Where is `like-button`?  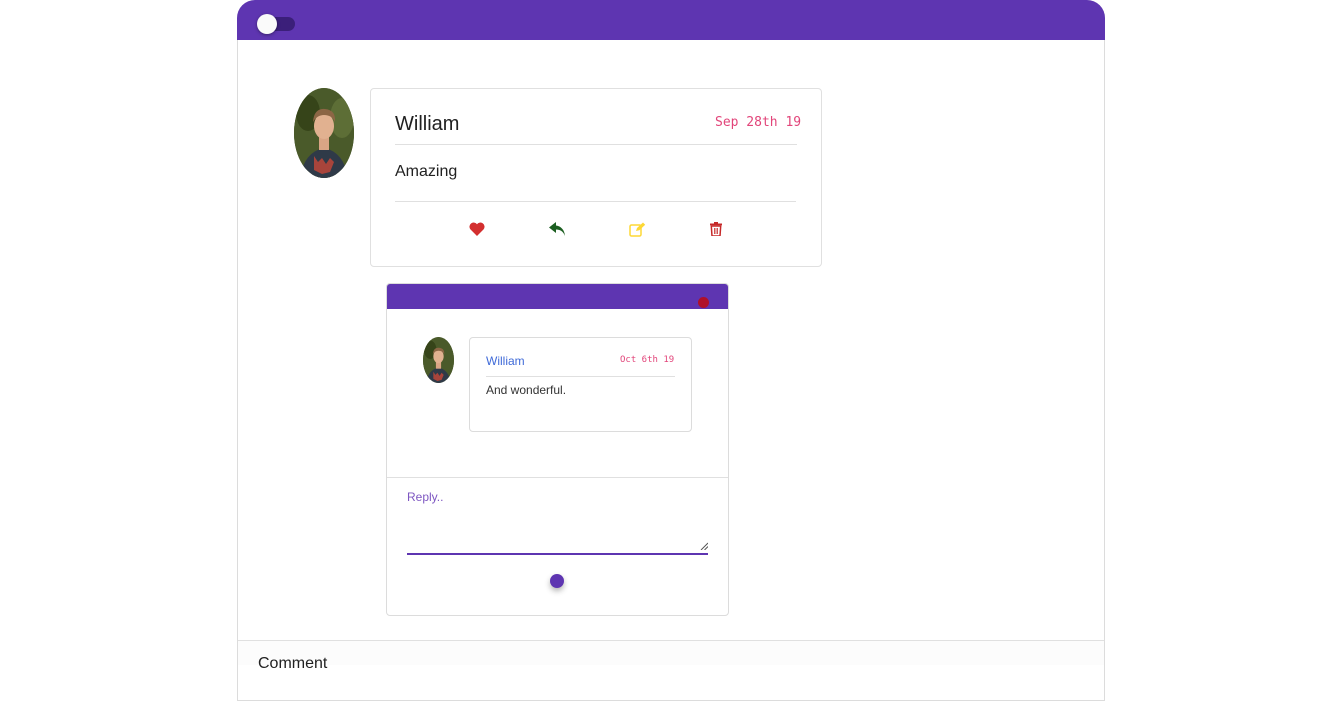 like-button is located at coordinates (477, 229).